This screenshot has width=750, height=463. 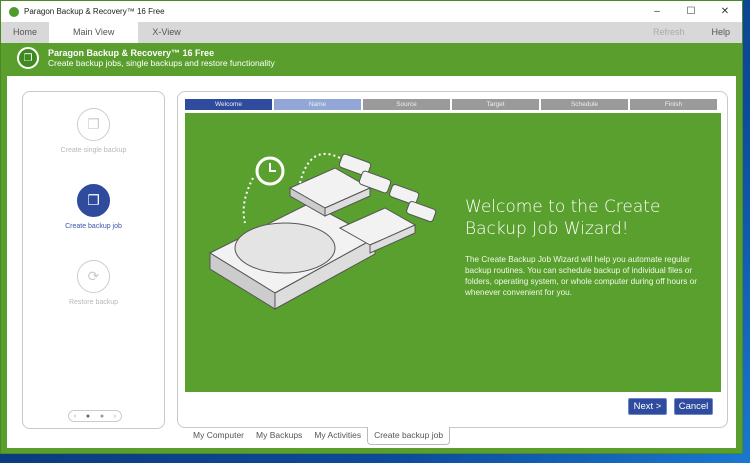 What do you see at coordinates (317, 104) in the screenshot?
I see `step-name: Name` at bounding box center [317, 104].